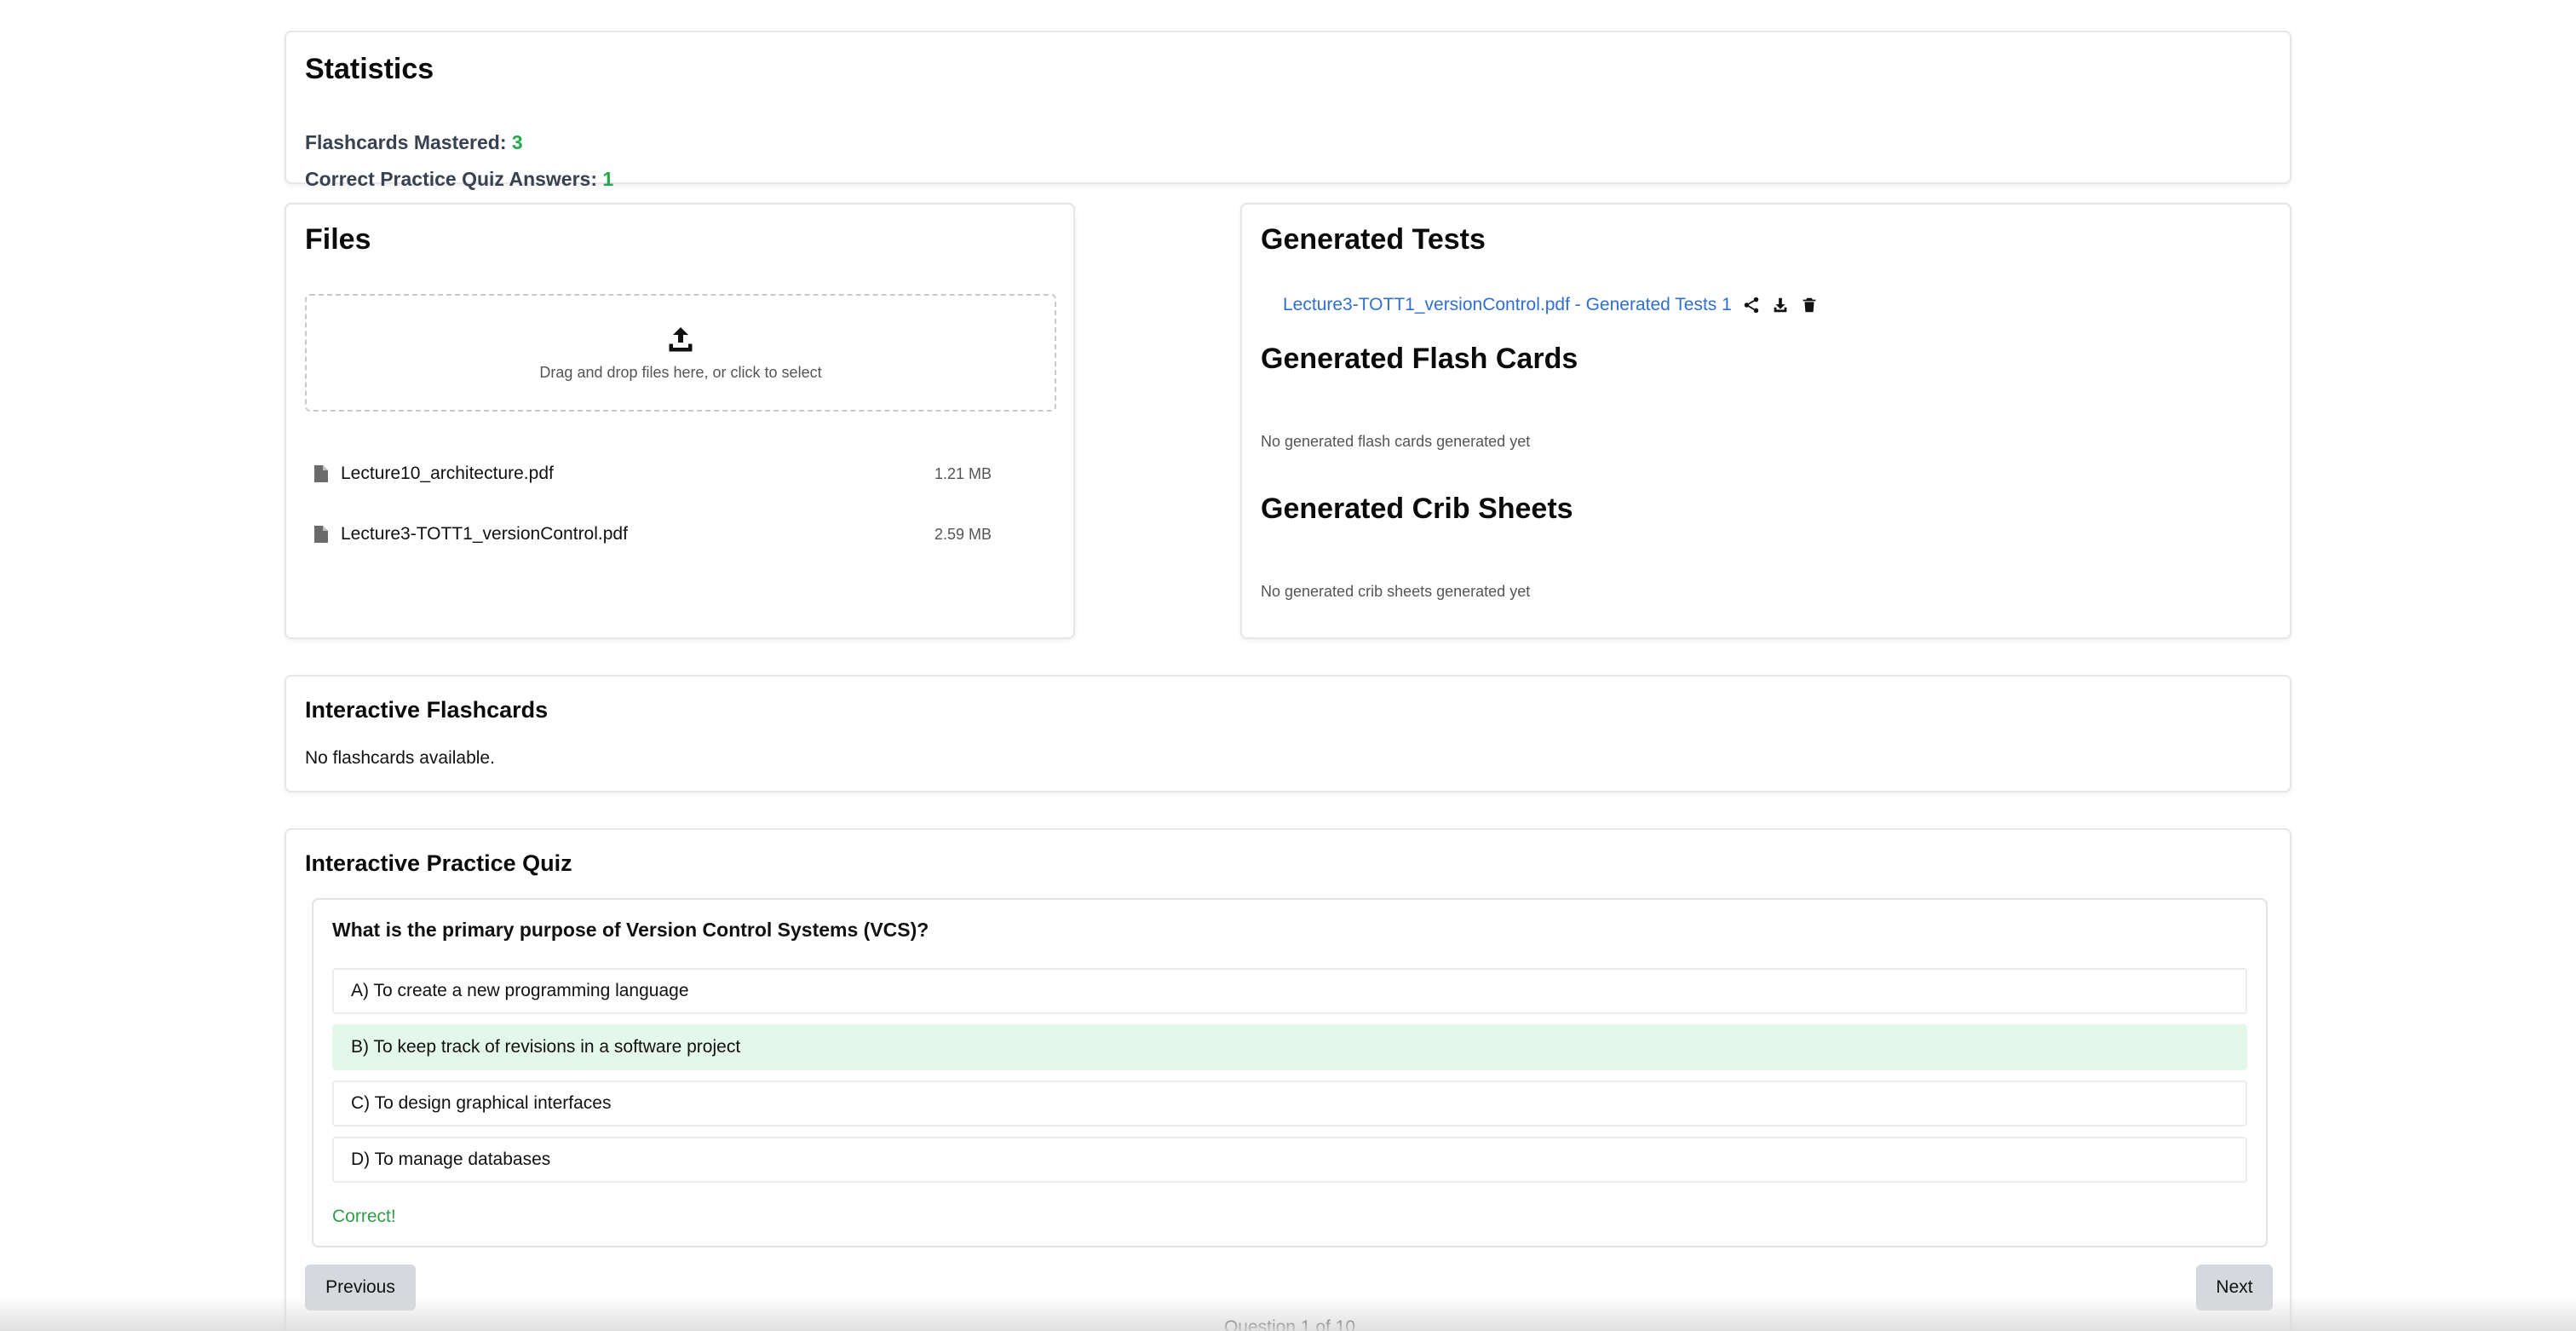 The width and height of the screenshot is (2576, 1331). What do you see at coordinates (447, 474) in the screenshot?
I see `file-name: Lecture10_architecture.pdf` at bounding box center [447, 474].